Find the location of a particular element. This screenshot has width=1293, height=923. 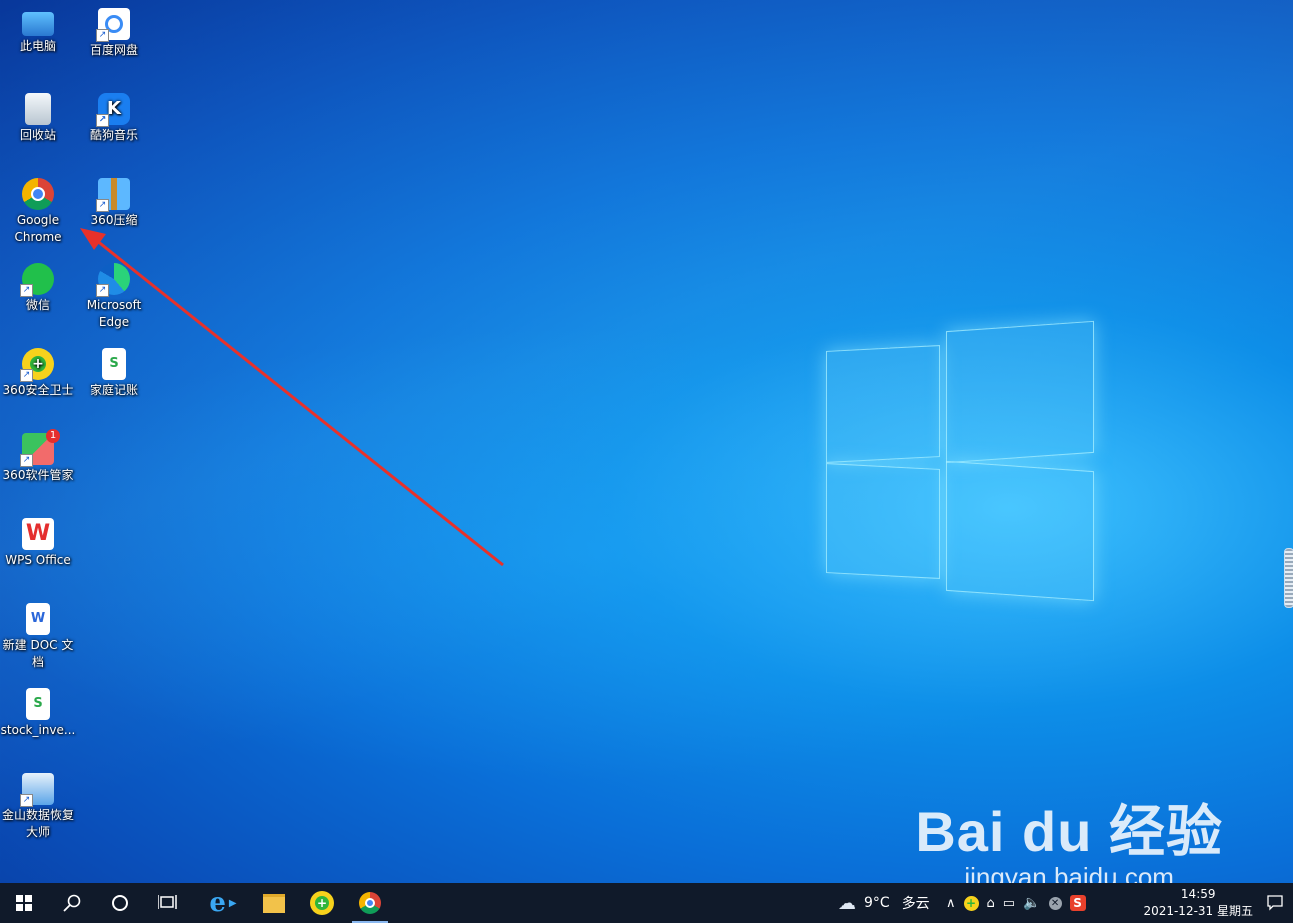

desktop-icon-family-ledger: S 家庭记账 is located at coordinates (114, 370).